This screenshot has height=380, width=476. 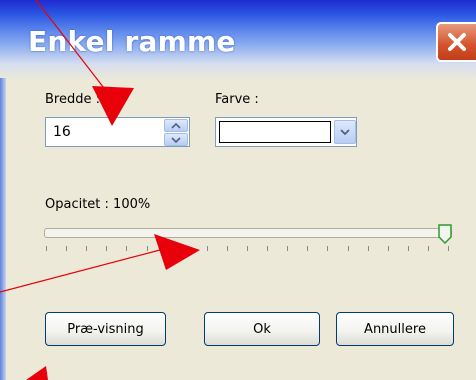 I want to click on chevron-down-icon, so click(x=345, y=132).